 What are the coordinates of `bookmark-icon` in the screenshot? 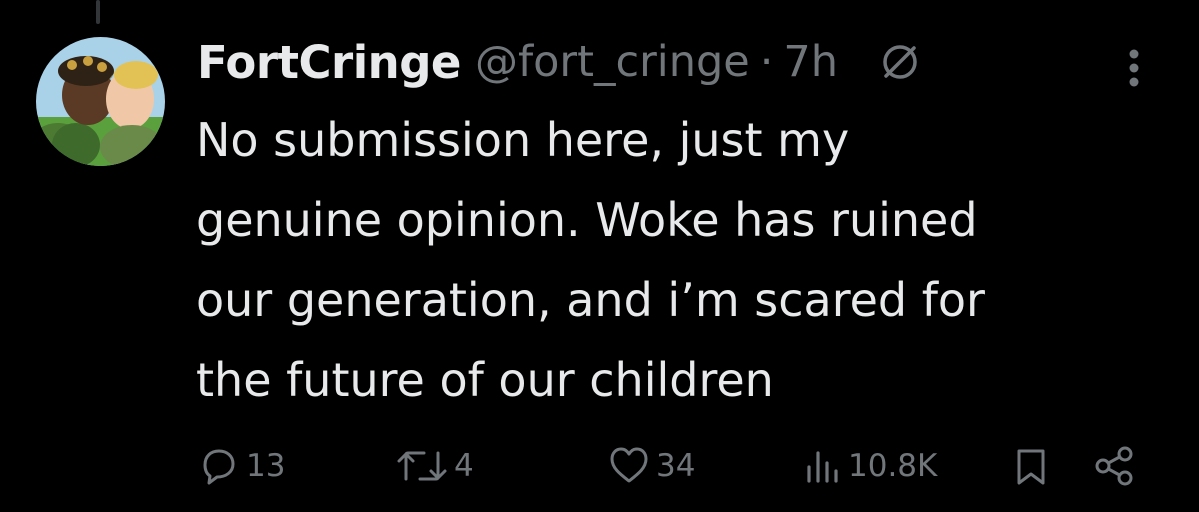 It's located at (1031, 466).